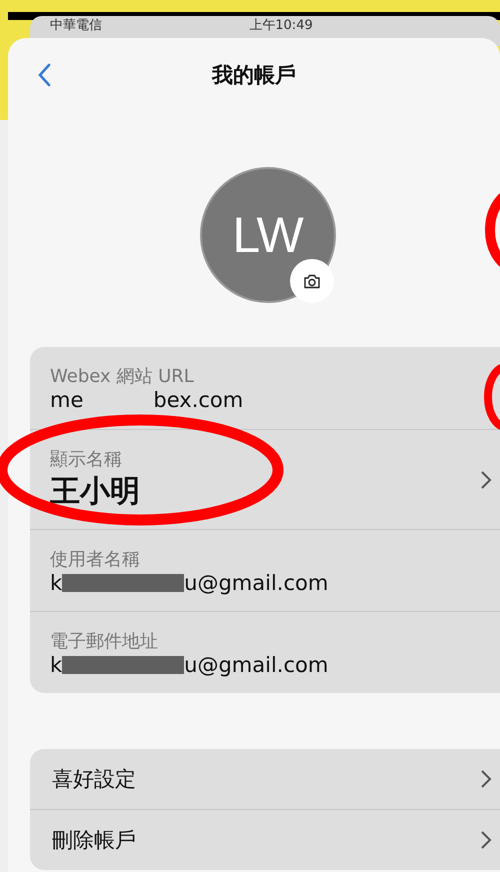  What do you see at coordinates (265, 839) in the screenshot?
I see `menu-item: 刪除帳戶` at bounding box center [265, 839].